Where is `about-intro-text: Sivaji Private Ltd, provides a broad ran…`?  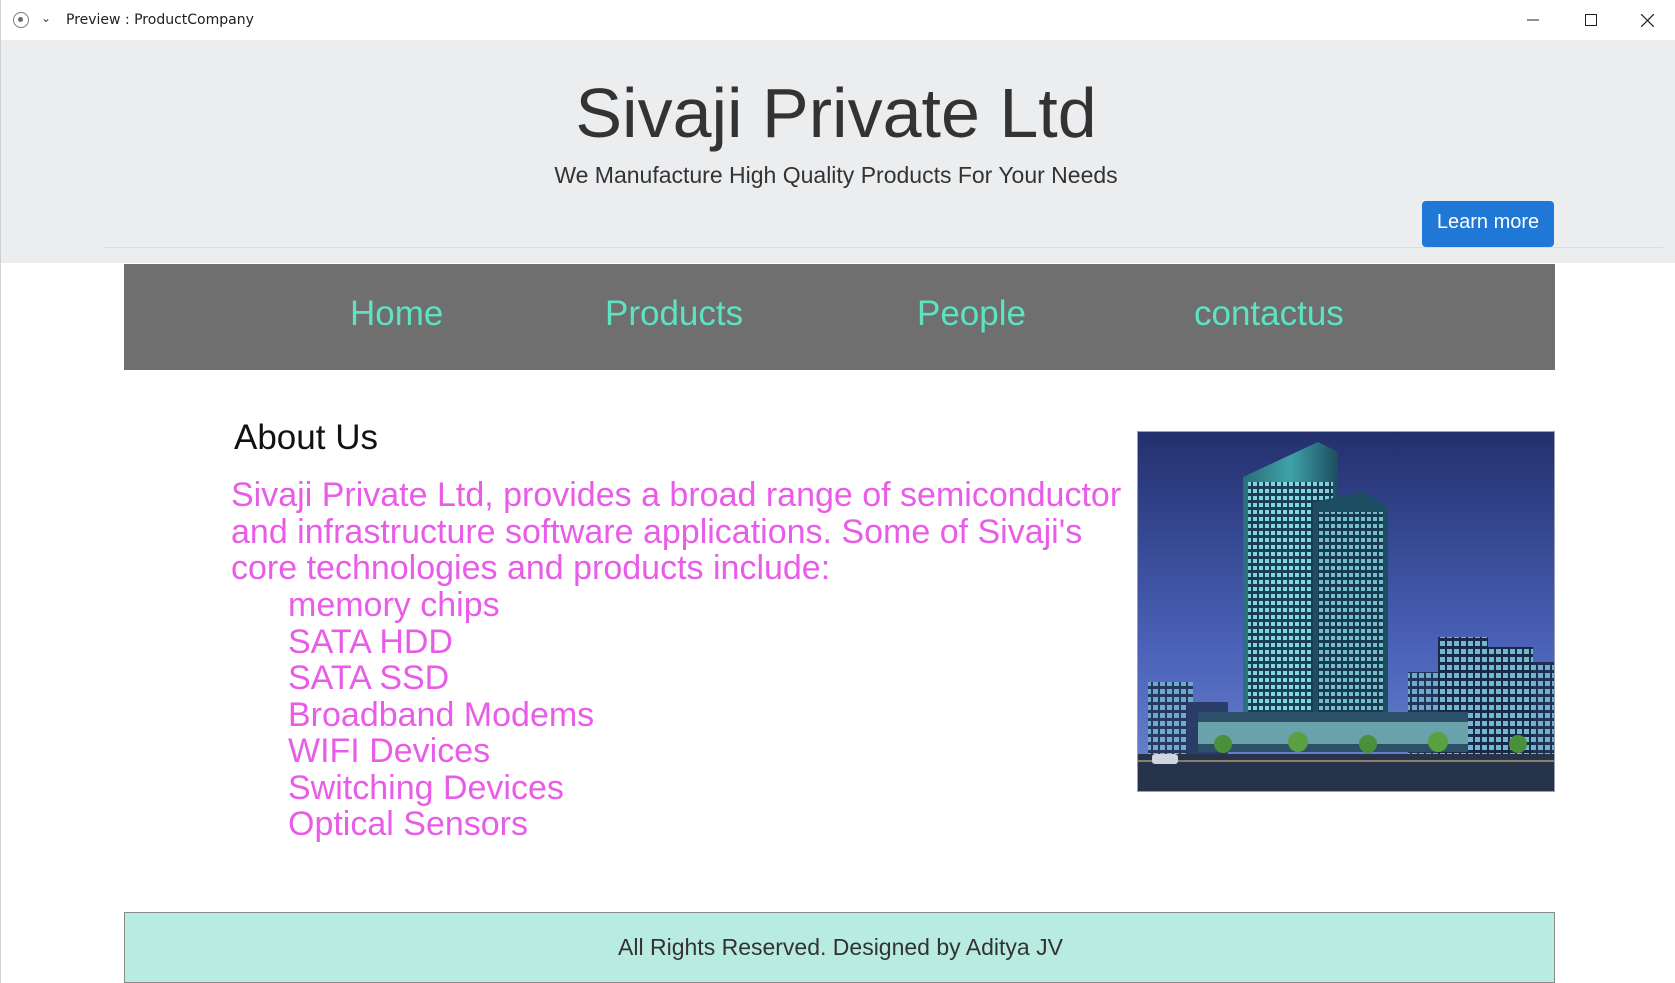
about-intro-text: Sivaji Private Ltd, provides a broad ran… is located at coordinates (676, 531).